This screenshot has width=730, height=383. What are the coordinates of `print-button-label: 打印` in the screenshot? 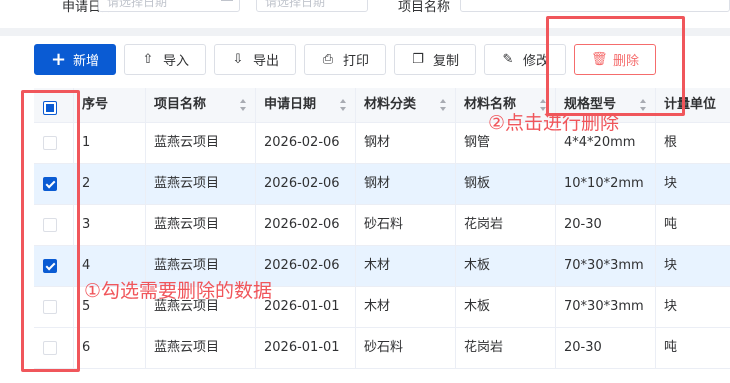 It's located at (355, 61).